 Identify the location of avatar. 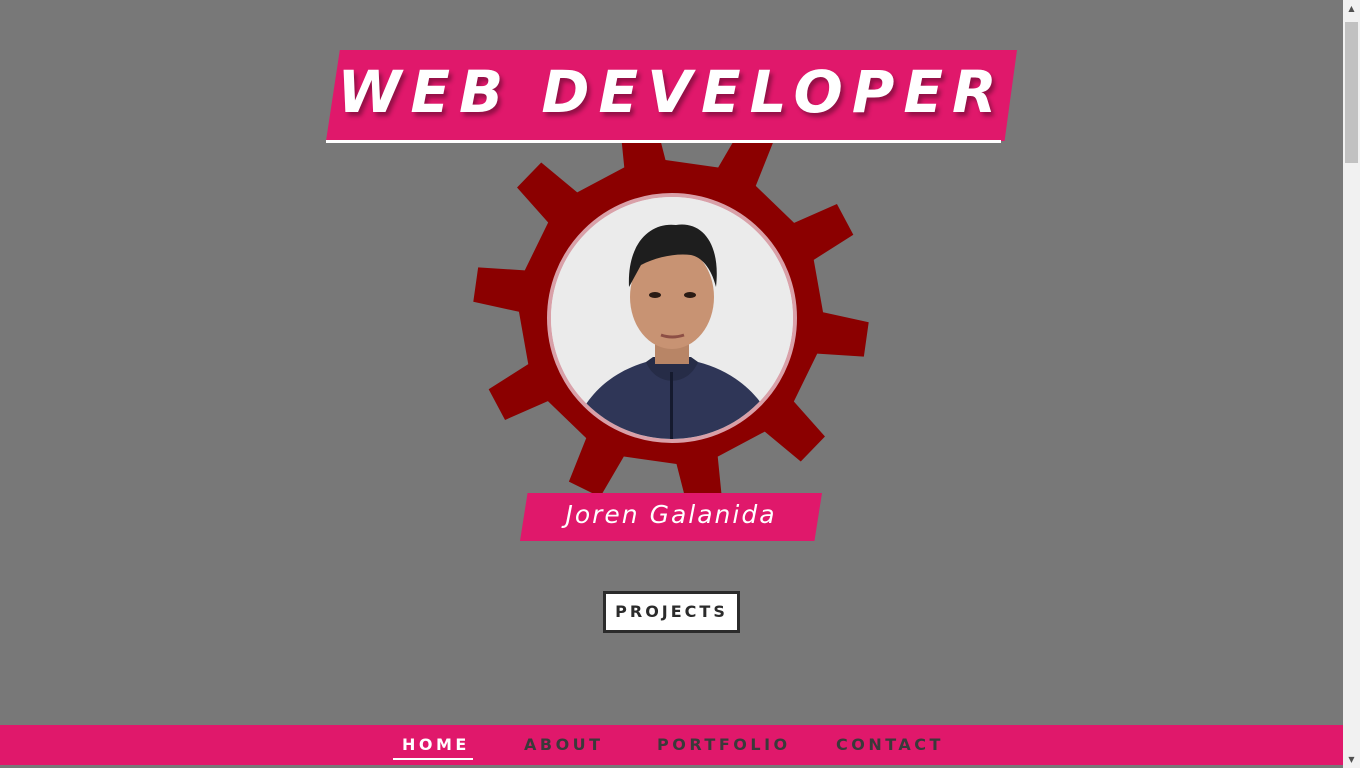
(672, 318).